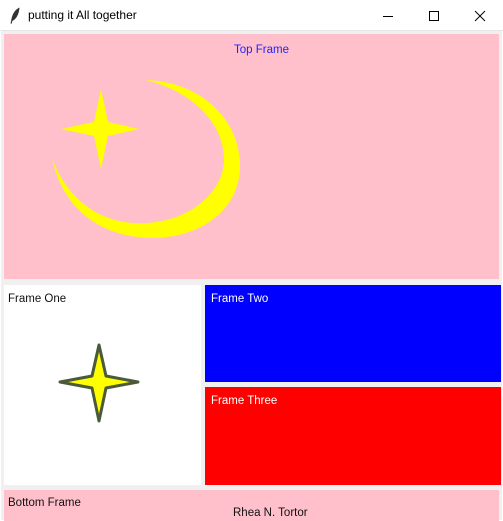 This screenshot has height=521, width=503. What do you see at coordinates (100, 129) in the screenshot?
I see `four-point-star-shape` at bounding box center [100, 129].